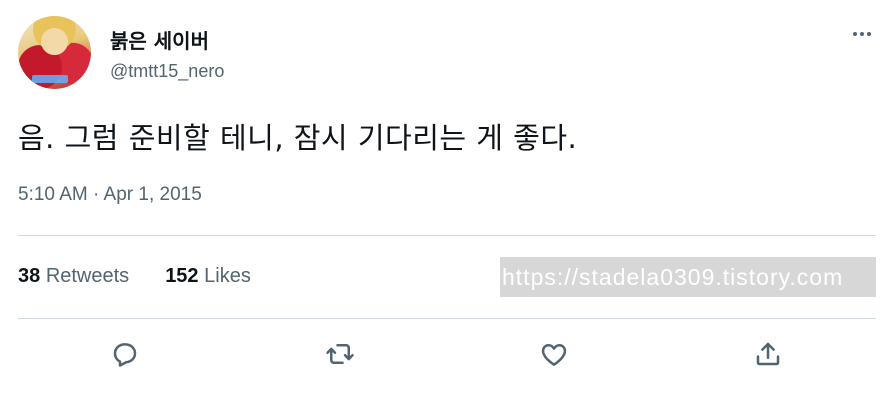  What do you see at coordinates (50, 79) in the screenshot?
I see `avatar-decoration` at bounding box center [50, 79].